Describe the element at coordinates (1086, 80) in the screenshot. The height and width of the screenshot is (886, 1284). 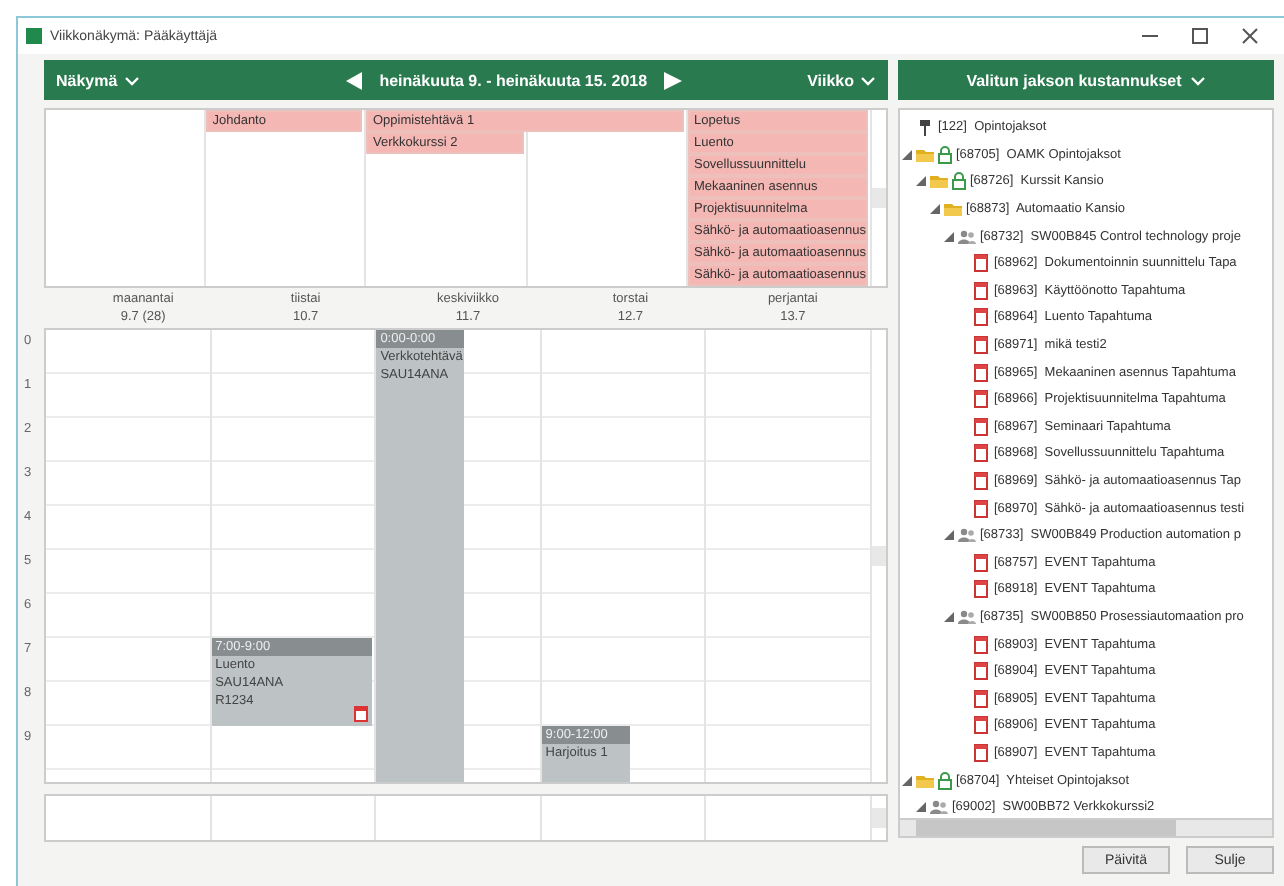
I see `costs-header: Valitun jakson kustannukset` at that location.